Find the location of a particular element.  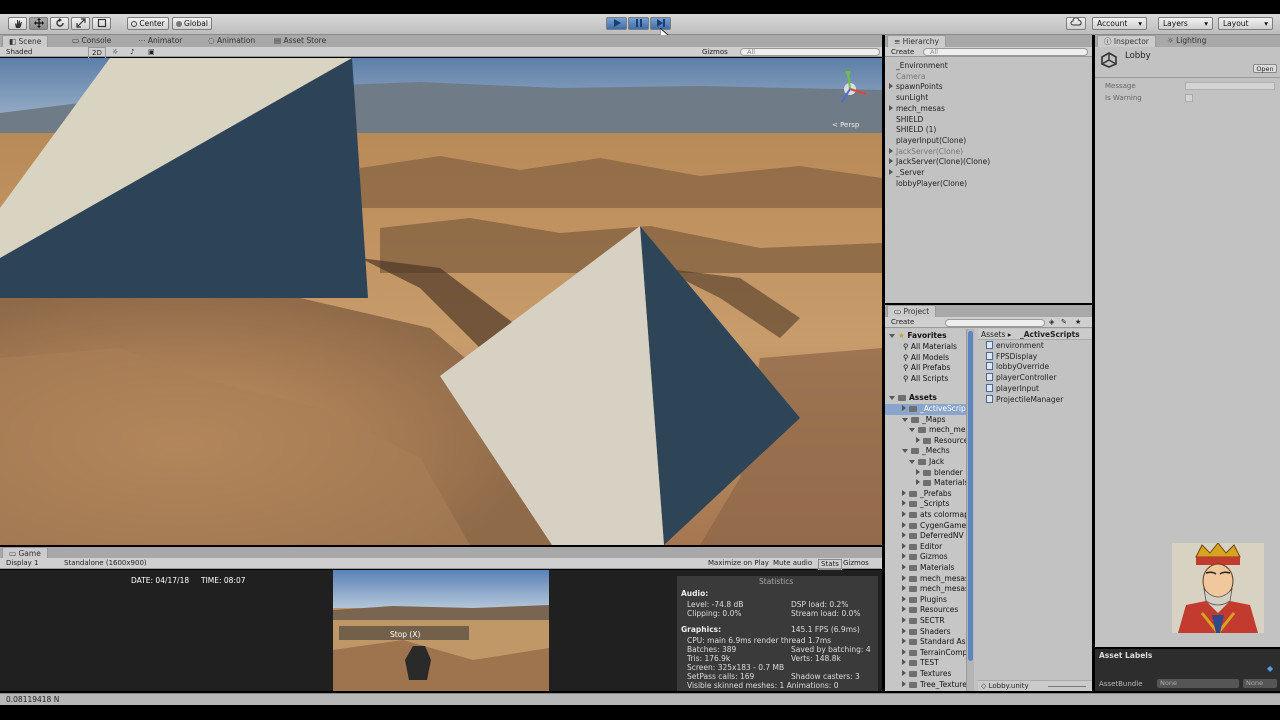

tab-animator: ⋯ Animator is located at coordinates (160, 41).